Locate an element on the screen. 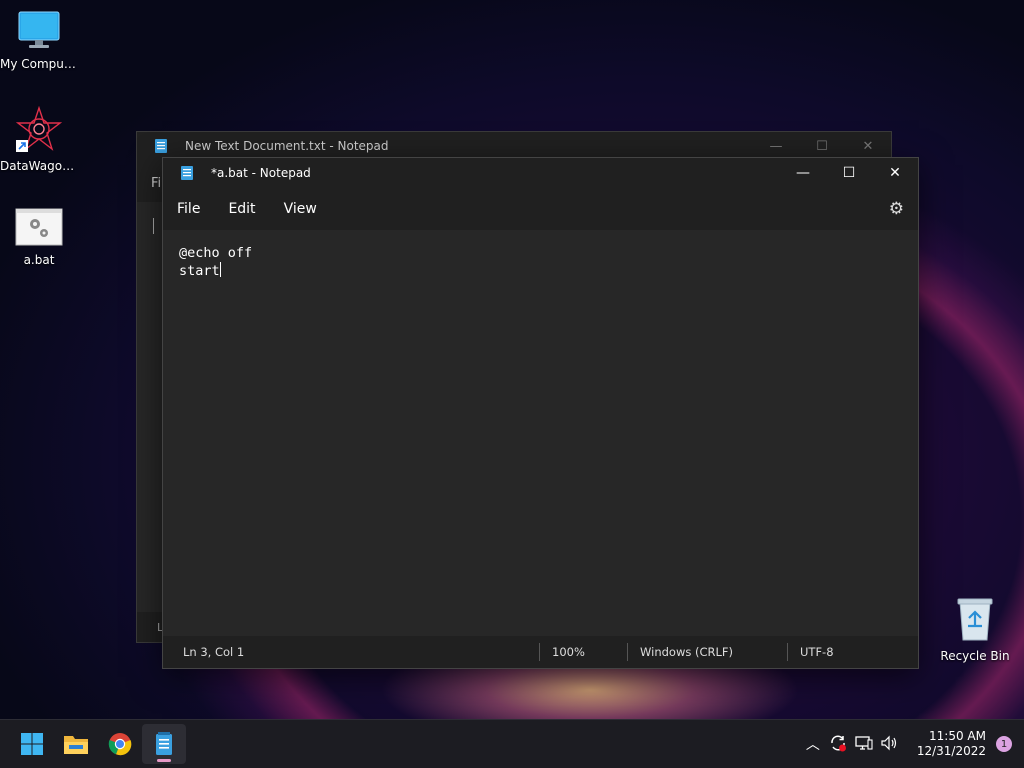 The height and width of the screenshot is (768, 1024). taskbar-notepad is located at coordinates (164, 744).